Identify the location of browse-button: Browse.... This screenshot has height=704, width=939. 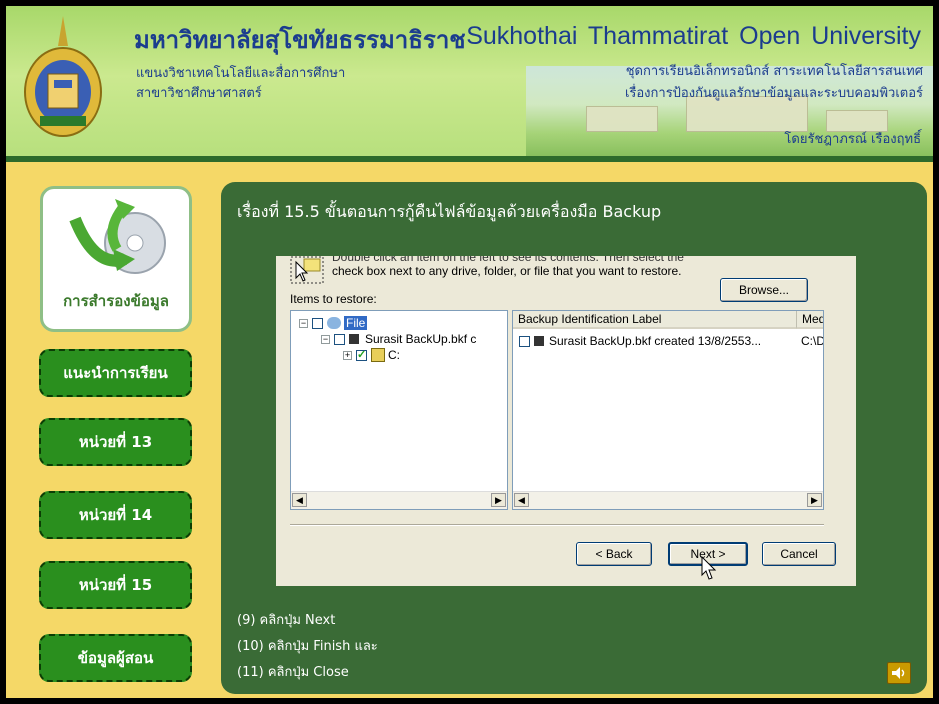
(764, 290).